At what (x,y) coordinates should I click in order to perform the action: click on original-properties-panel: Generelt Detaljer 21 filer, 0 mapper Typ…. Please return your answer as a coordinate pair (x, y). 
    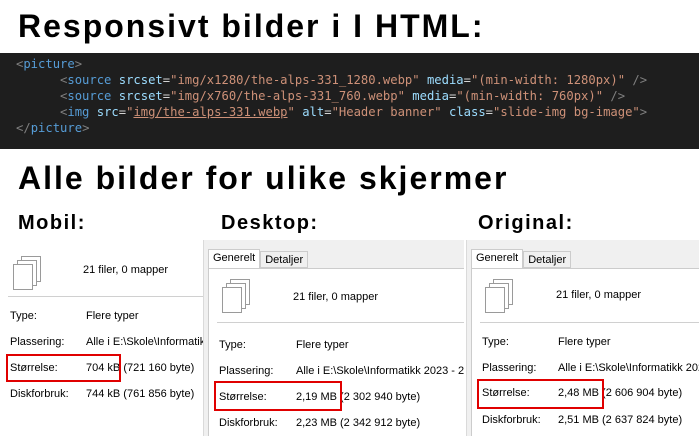
    Looking at the image, I should click on (582, 338).